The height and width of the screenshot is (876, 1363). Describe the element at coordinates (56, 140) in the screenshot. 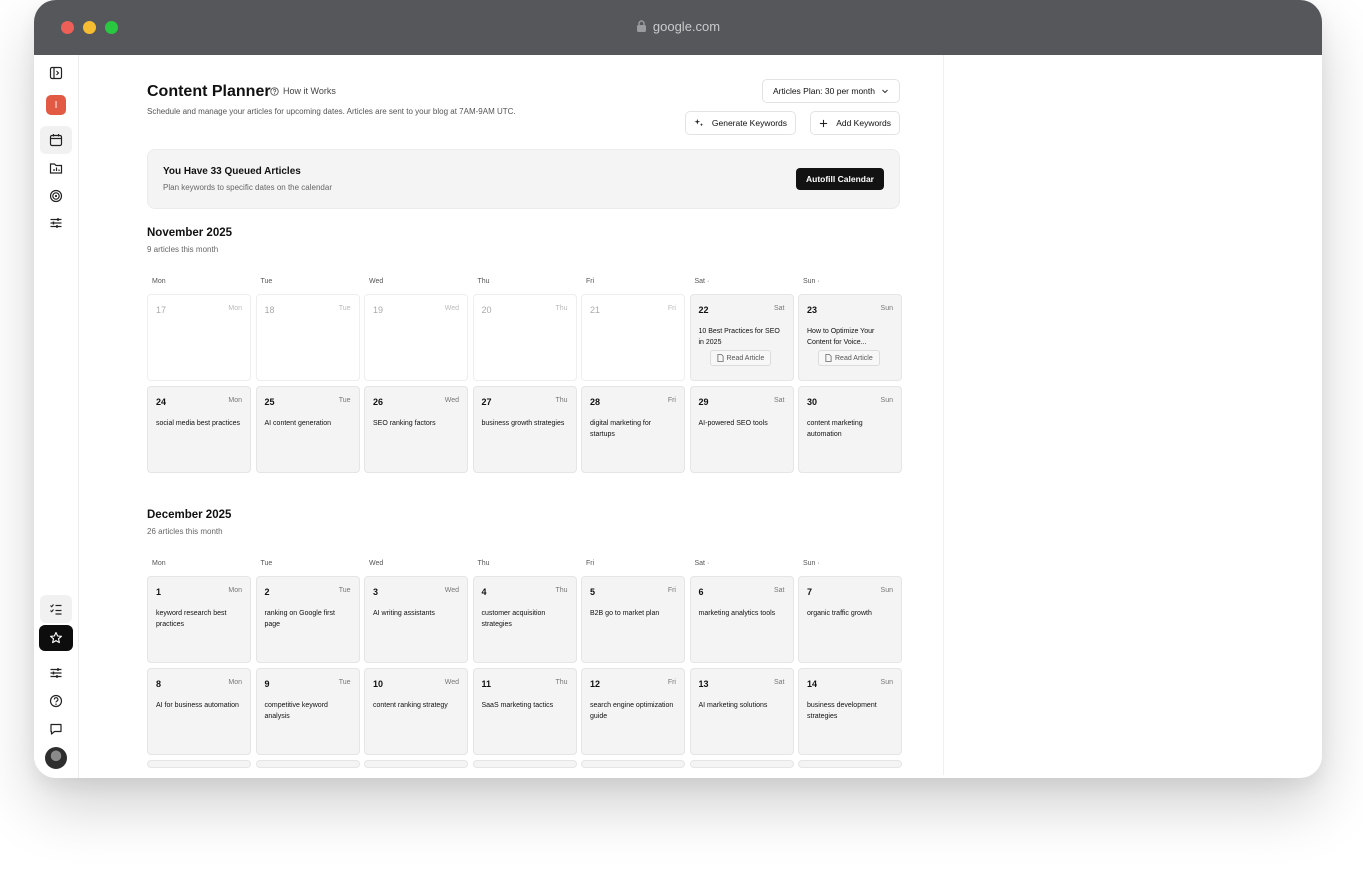

I see `nav-calendar` at that location.